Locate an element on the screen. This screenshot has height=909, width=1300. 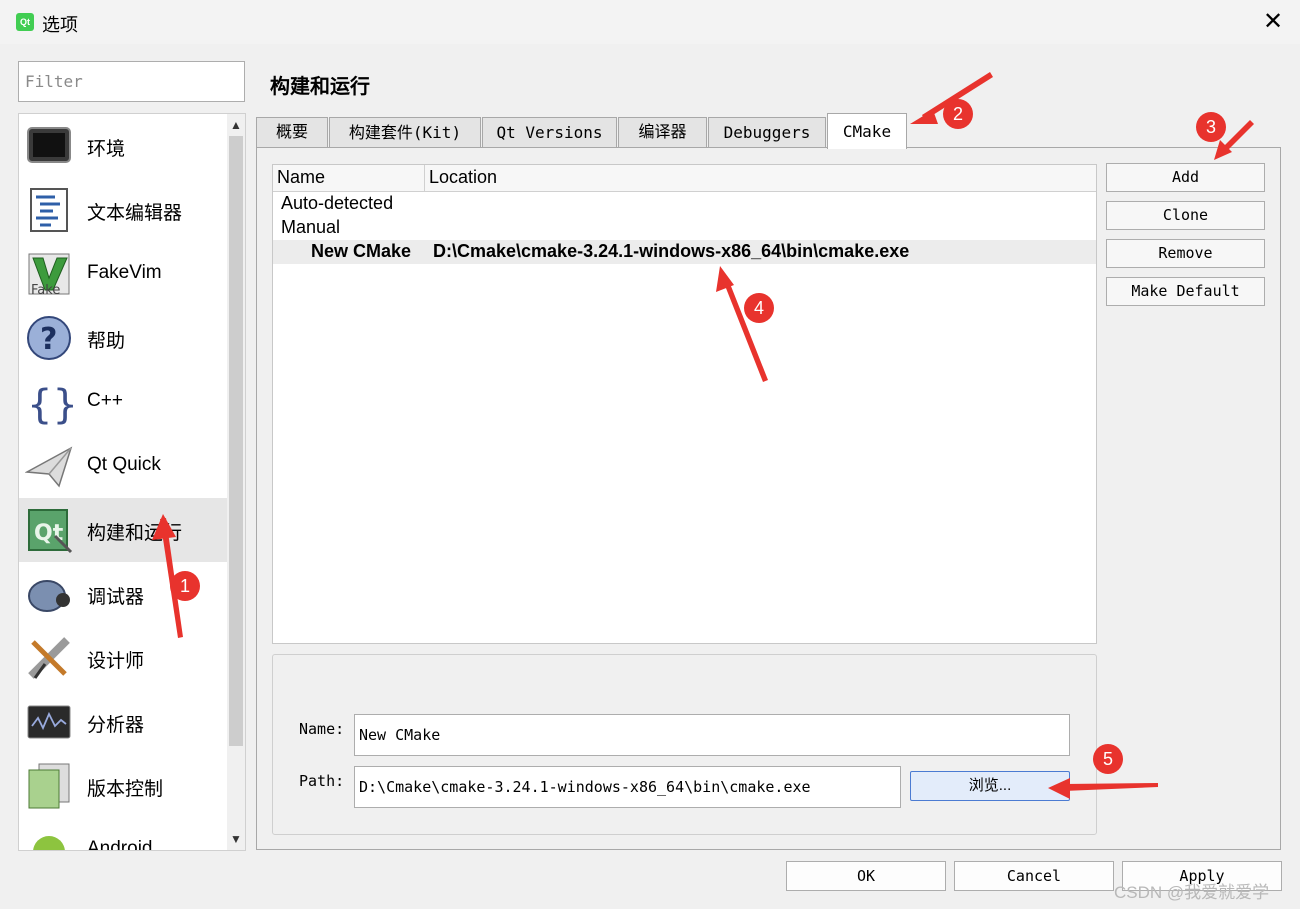
annotation-badge-5: 5 is located at coordinates (1108, 759).